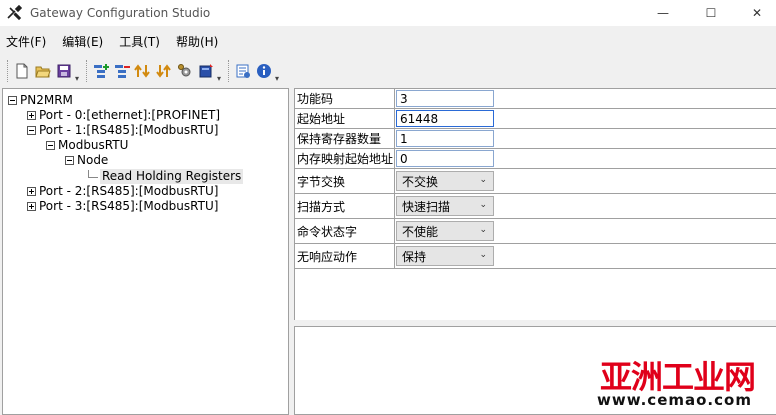 The image size is (776, 415). Describe the element at coordinates (535, 256) in the screenshot. I see `property-row: 无响应动作 保持 ⌄` at that location.